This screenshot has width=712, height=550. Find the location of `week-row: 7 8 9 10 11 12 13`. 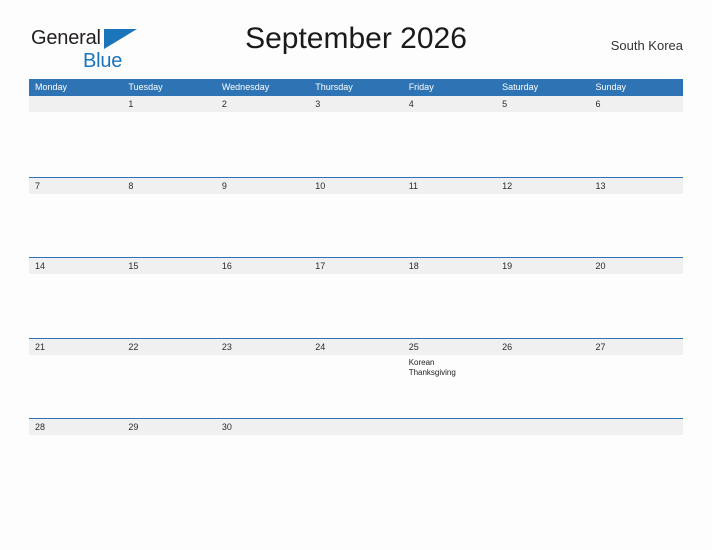

week-row: 7 8 9 10 11 12 13 is located at coordinates (356, 217).